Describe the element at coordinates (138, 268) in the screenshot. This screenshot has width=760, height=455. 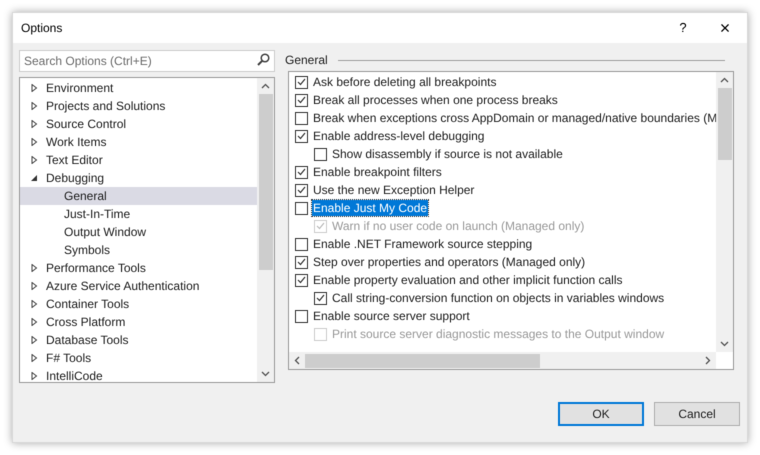
I see `tree-item: Performance Tools` at that location.